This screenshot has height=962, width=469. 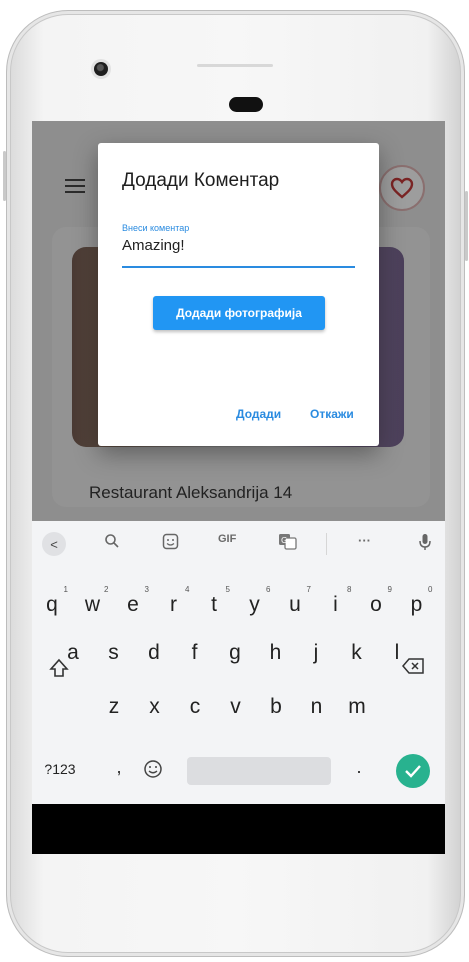 What do you see at coordinates (174, 601) in the screenshot?
I see `key-r: r4` at bounding box center [174, 601].